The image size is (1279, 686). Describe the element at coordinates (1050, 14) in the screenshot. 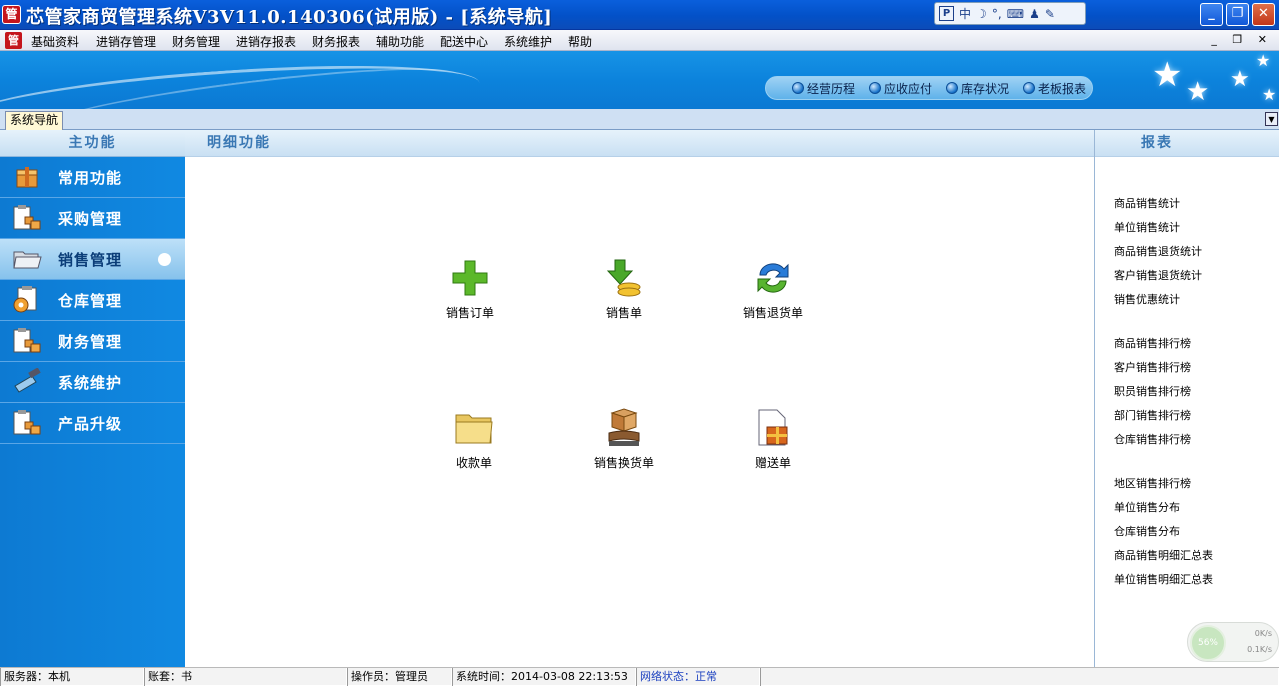

I see `ime-tool-icon: ✎` at that location.